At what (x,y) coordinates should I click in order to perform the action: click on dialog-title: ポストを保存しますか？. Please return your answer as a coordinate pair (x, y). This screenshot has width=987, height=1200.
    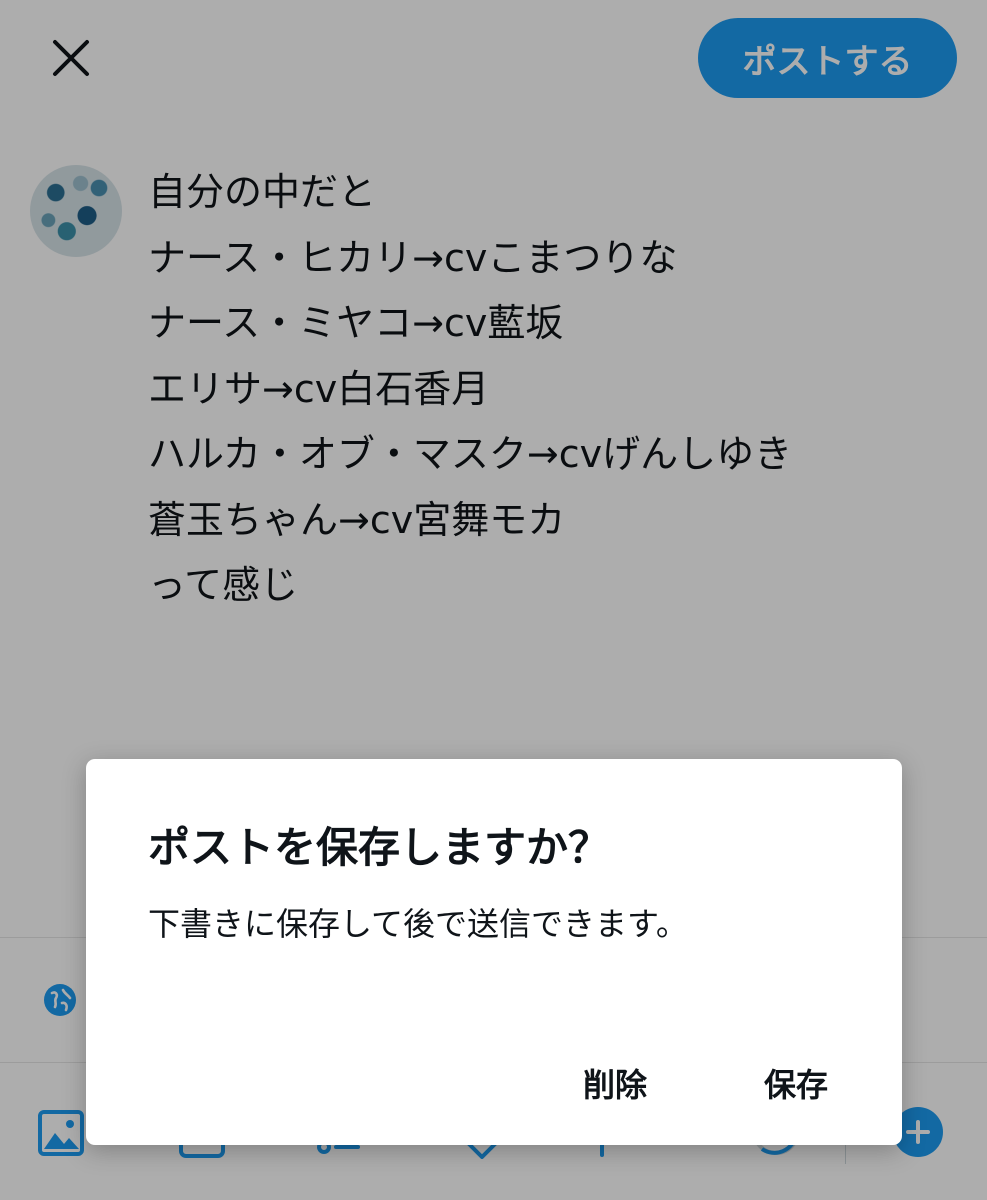
    Looking at the image, I should click on (379, 847).